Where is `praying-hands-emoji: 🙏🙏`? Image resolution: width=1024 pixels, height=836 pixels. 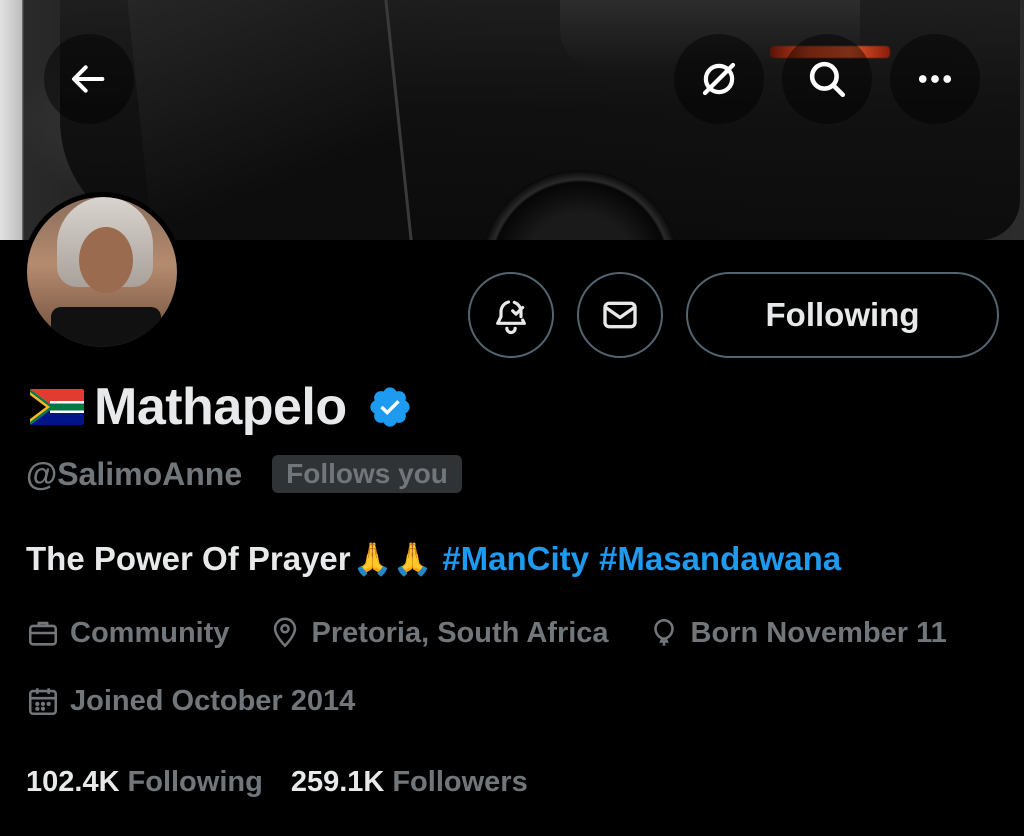
praying-hands-emoji: 🙏🙏 is located at coordinates (392, 559).